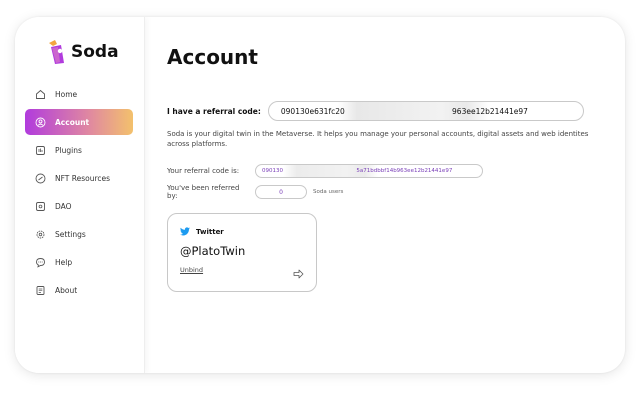  Describe the element at coordinates (212, 57) in the screenshot. I see `page-title: Account` at that location.